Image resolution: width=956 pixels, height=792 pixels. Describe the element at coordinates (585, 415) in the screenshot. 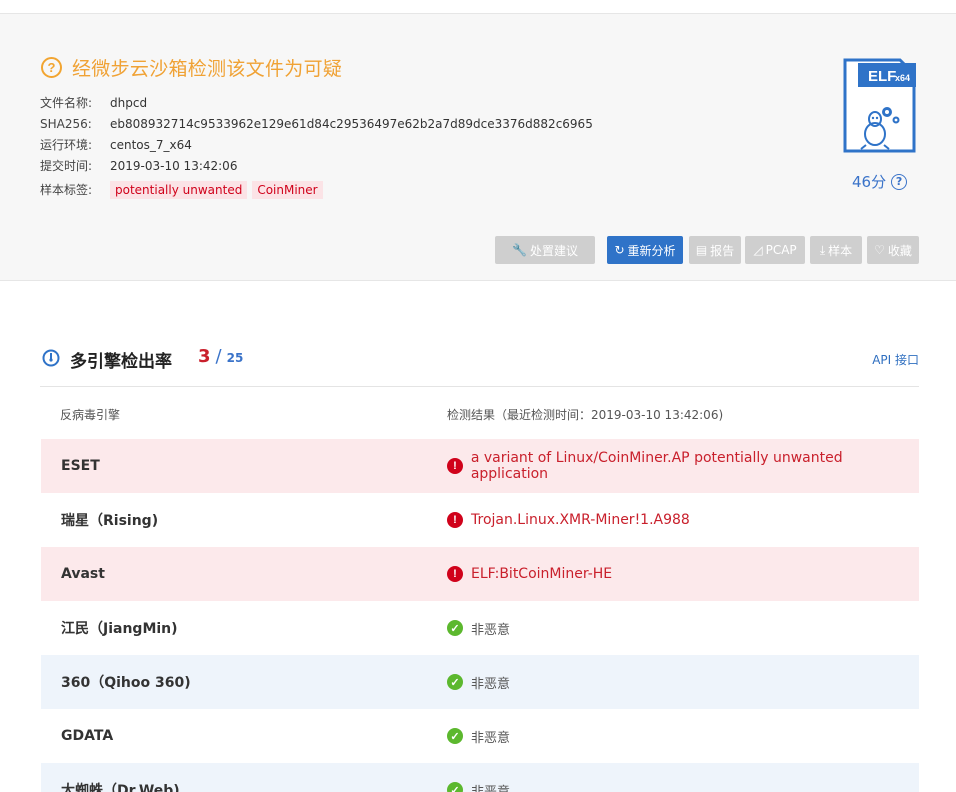

I see `column-header-result: 检测结果（最近检测时间：2019-03-10 13:42:06)` at that location.